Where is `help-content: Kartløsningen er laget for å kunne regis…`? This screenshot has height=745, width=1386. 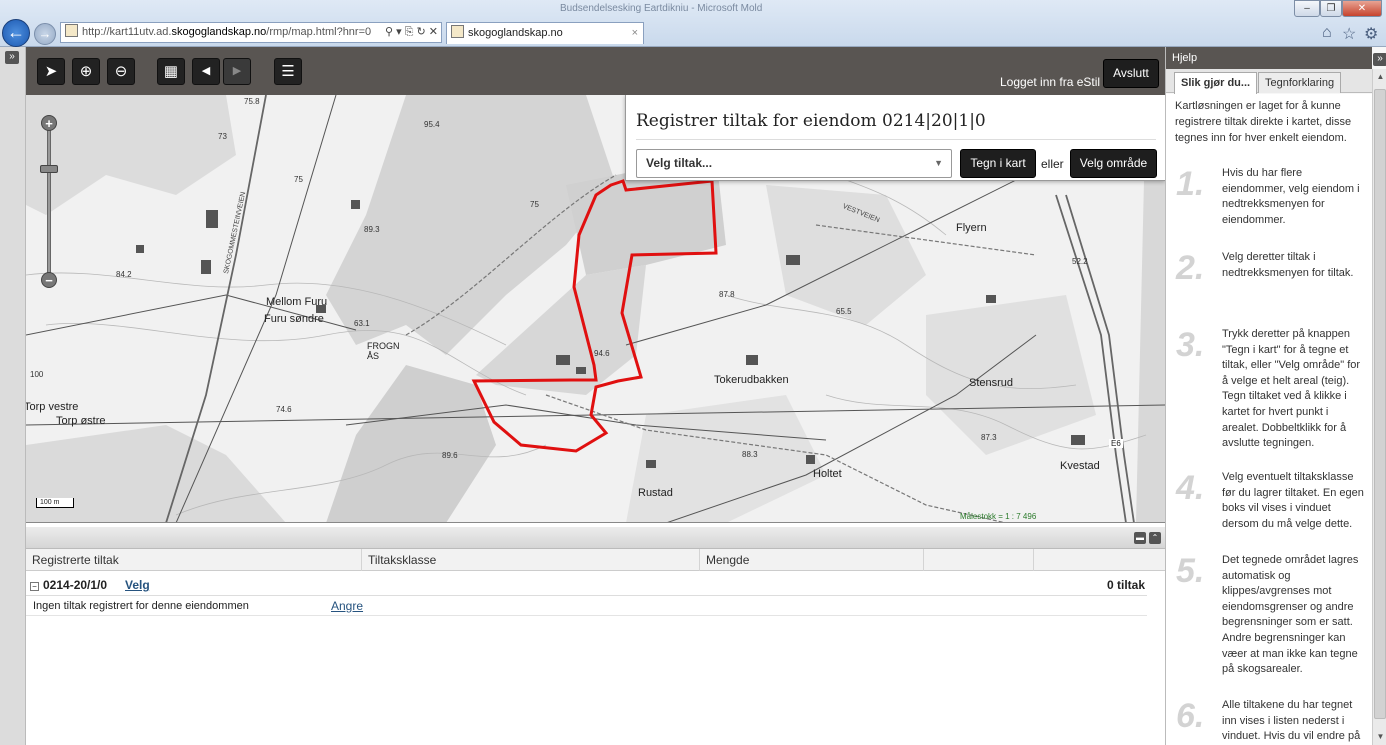
help-content: Kartløsningen er laget for å kunne regis… is located at coordinates (1269, 419).